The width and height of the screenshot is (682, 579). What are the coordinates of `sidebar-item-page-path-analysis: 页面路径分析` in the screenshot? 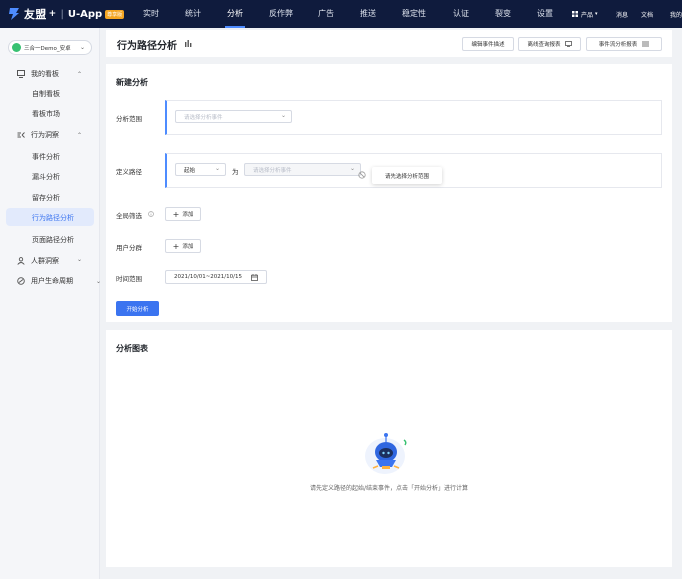 It's located at (53, 240).